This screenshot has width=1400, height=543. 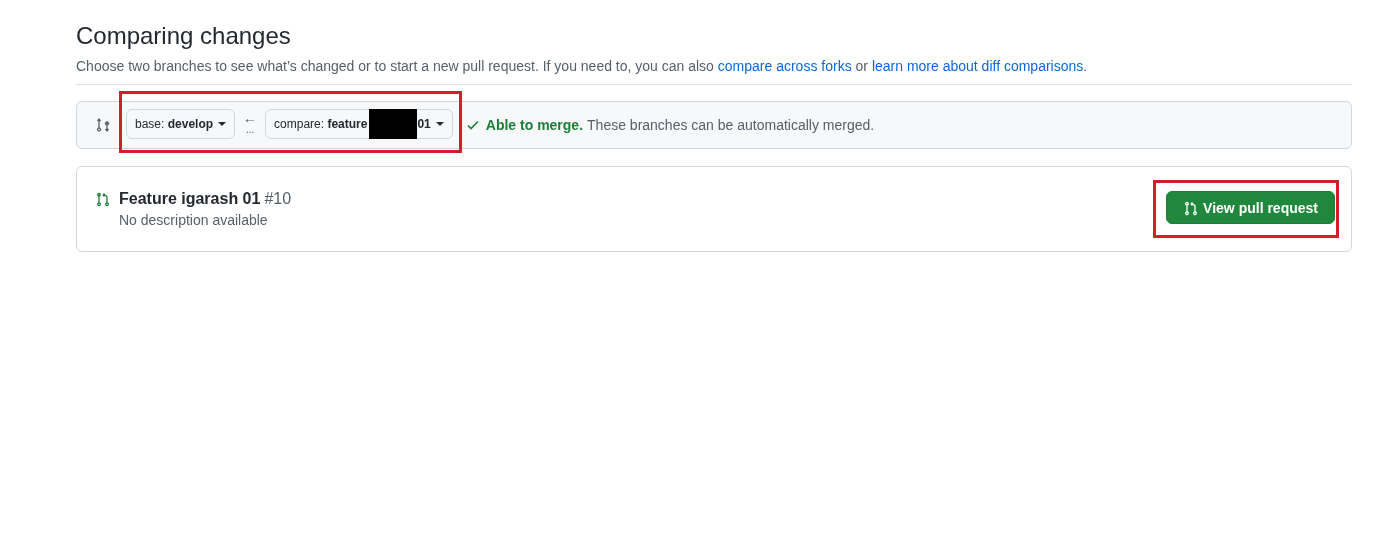 What do you see at coordinates (184, 36) in the screenshot?
I see `page-title: Comparing changes` at bounding box center [184, 36].